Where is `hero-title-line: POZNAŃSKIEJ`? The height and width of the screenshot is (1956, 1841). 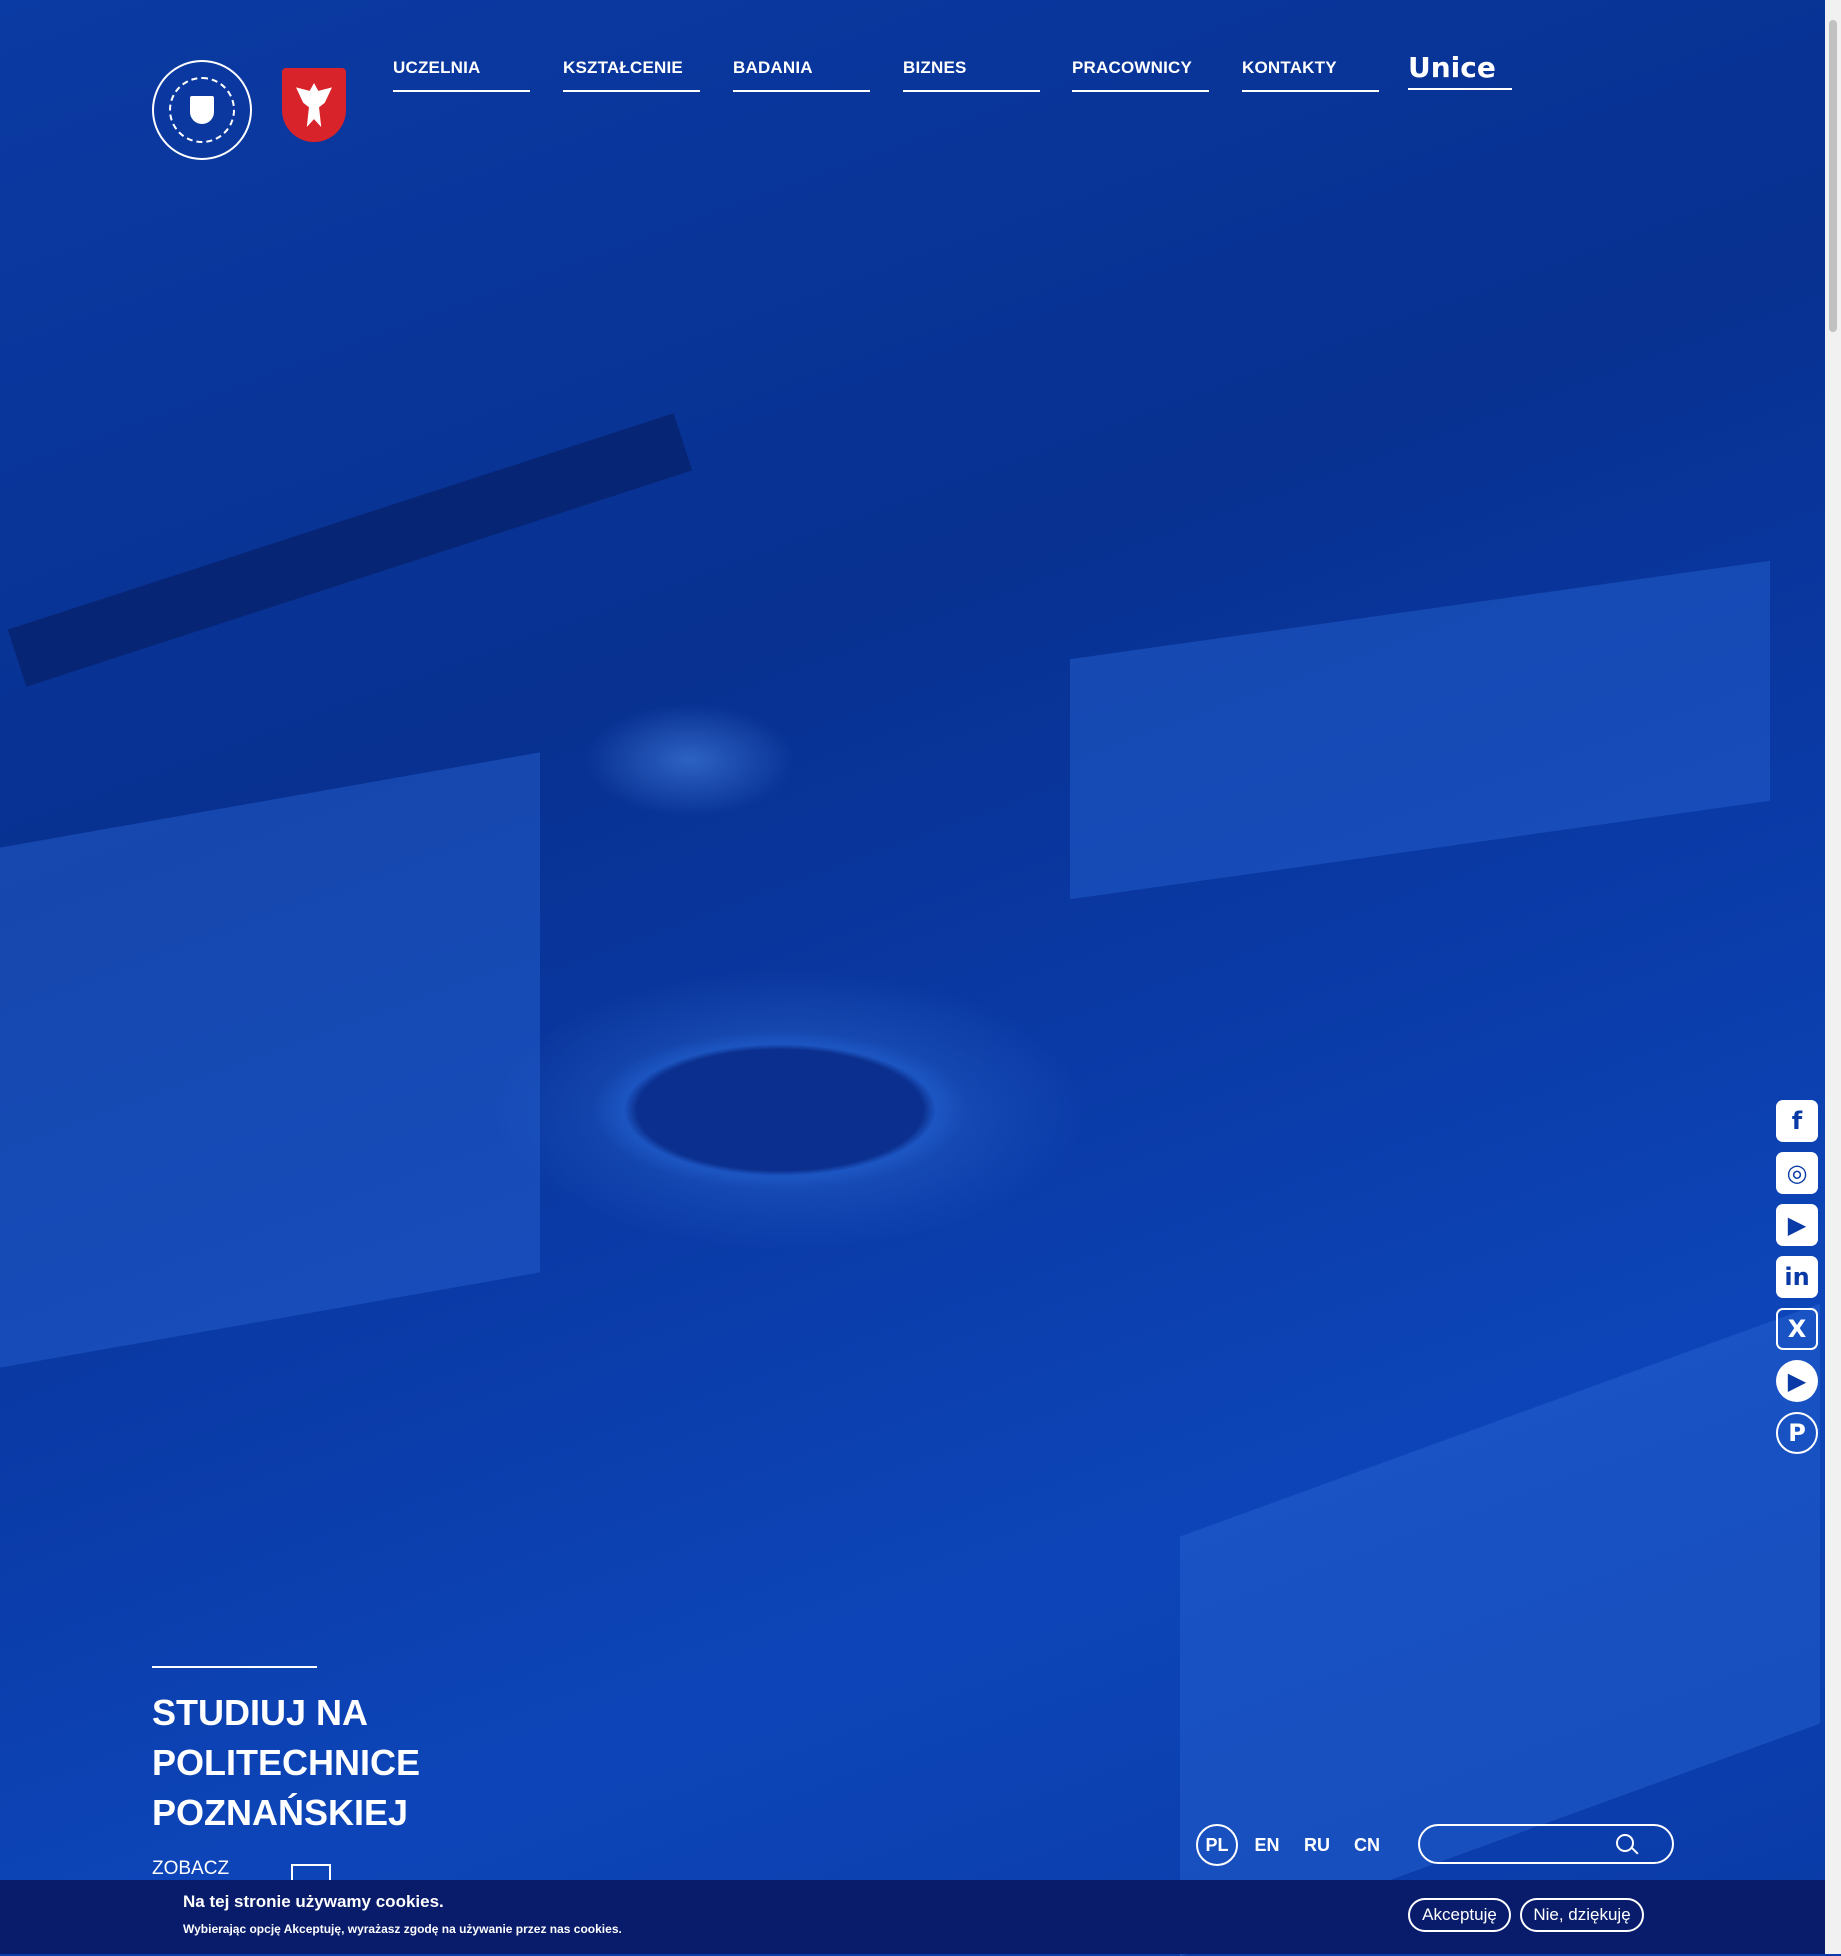 hero-title-line: POZNAŃSKIEJ is located at coordinates (280, 1812).